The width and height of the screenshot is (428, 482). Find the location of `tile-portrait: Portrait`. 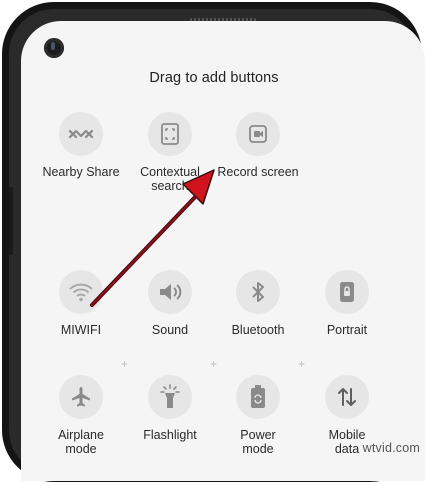

tile-portrait: Portrait is located at coordinates (347, 303).